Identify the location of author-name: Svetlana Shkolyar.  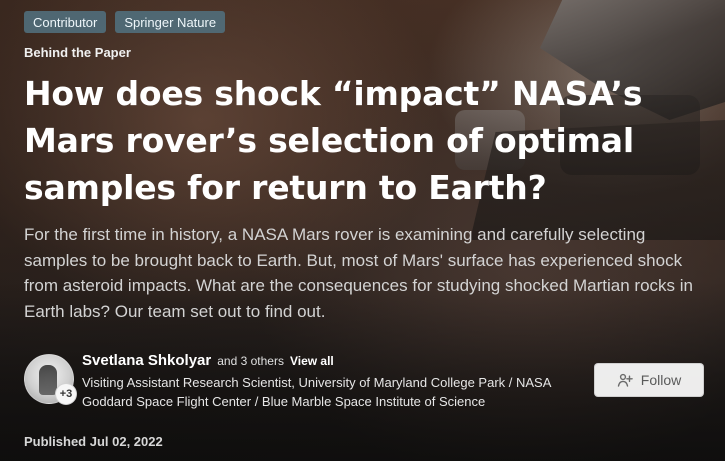
(146, 360).